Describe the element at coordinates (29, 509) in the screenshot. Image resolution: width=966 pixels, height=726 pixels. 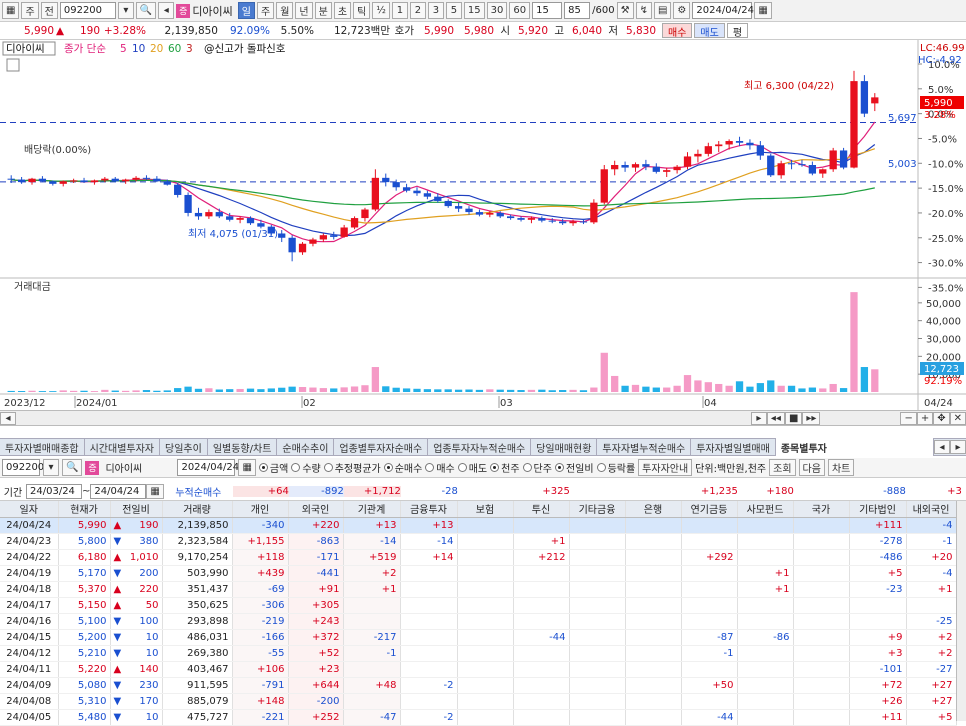
I see `column-header: 일자` at that location.